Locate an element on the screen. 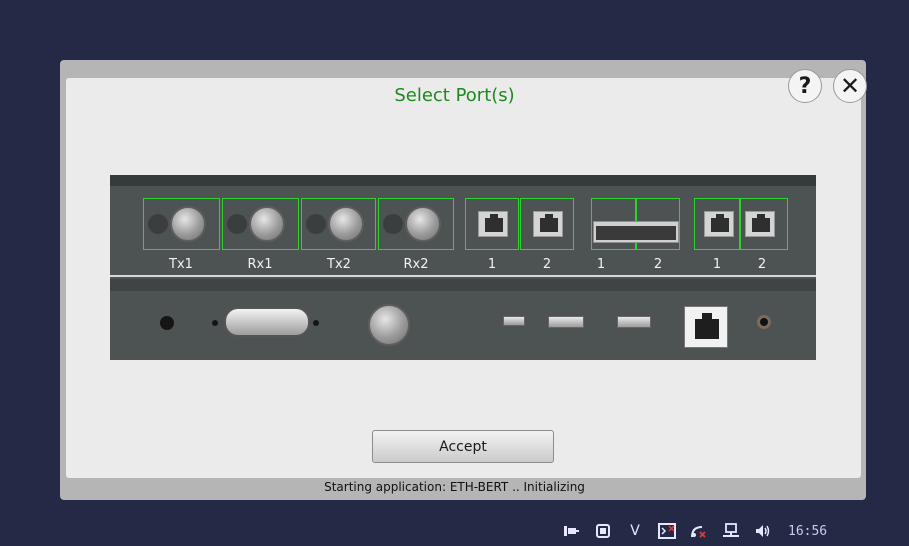  port-rj45-a2 is located at coordinates (547, 224).